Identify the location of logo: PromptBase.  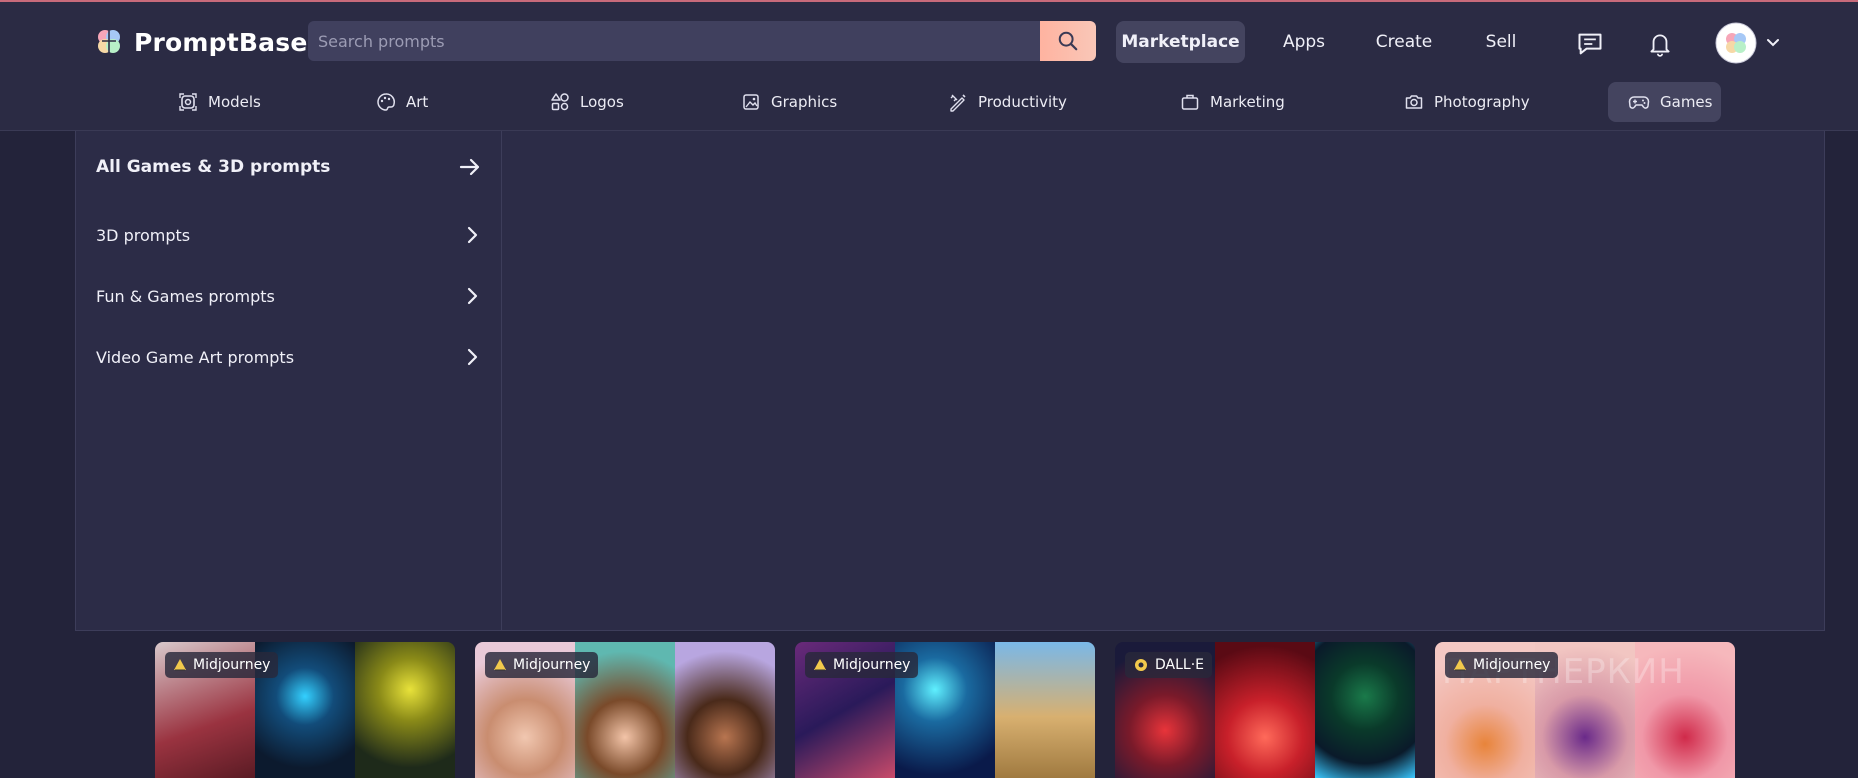
(200, 42).